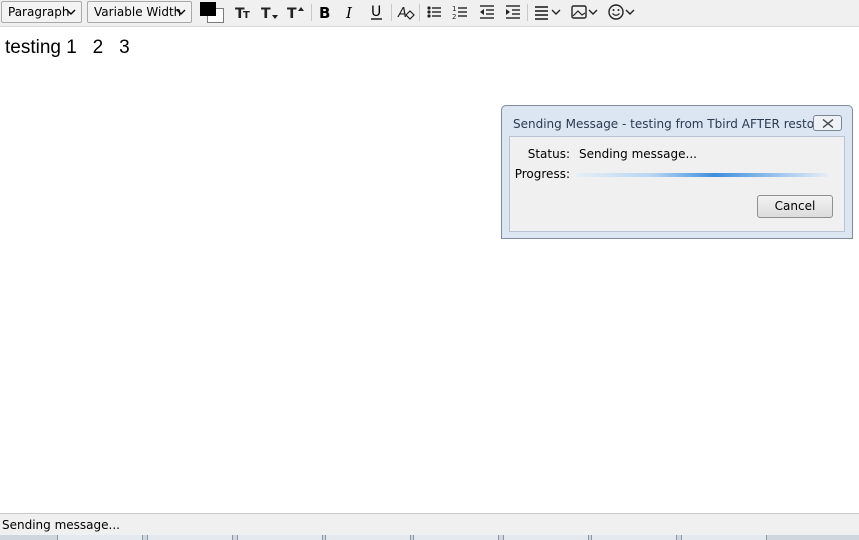 This screenshot has height=540, width=859. What do you see at coordinates (454, 17) in the screenshot?
I see `svg-text: 2` at bounding box center [454, 17].